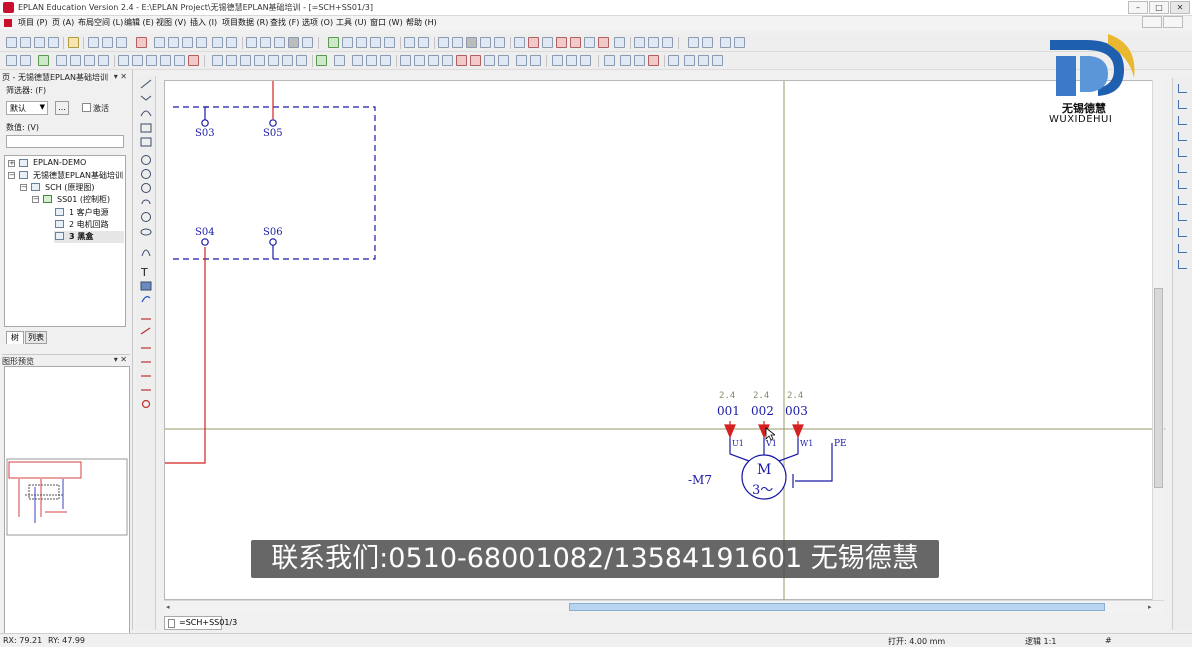 This screenshot has width=1192, height=647. I want to click on page-prop-icon, so click(25, 60).